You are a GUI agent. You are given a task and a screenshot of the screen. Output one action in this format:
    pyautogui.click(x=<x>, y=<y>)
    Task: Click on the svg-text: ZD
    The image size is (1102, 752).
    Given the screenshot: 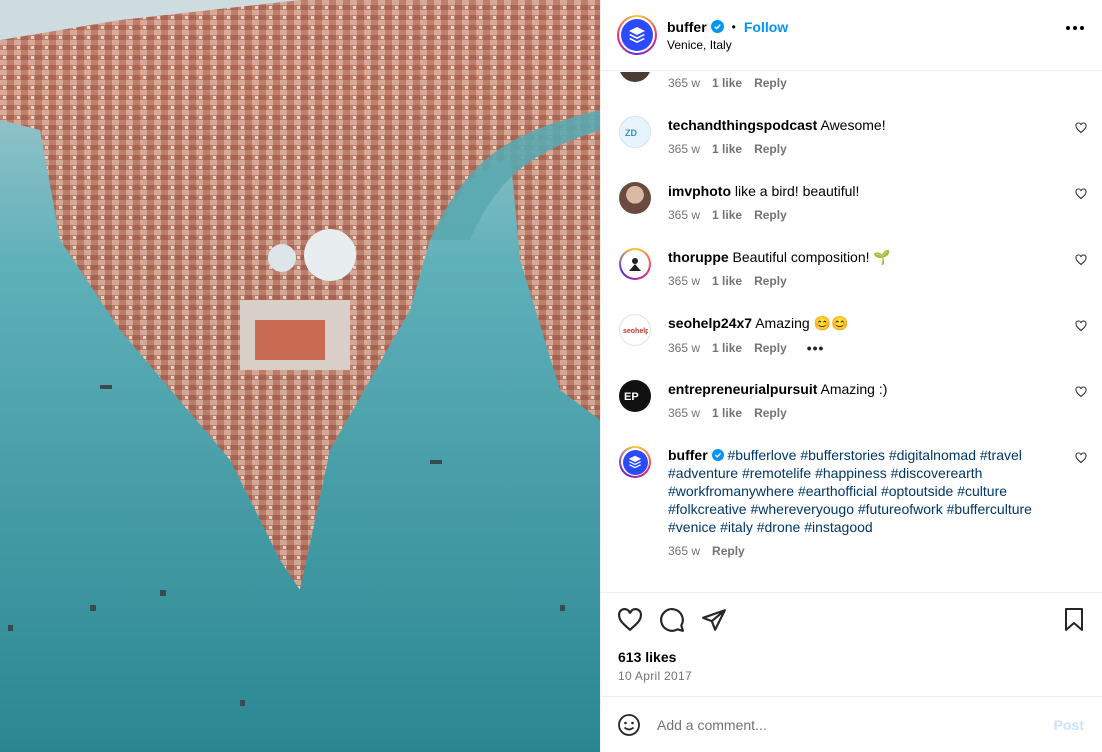 What is the action you would take?
    pyautogui.click(x=631, y=133)
    